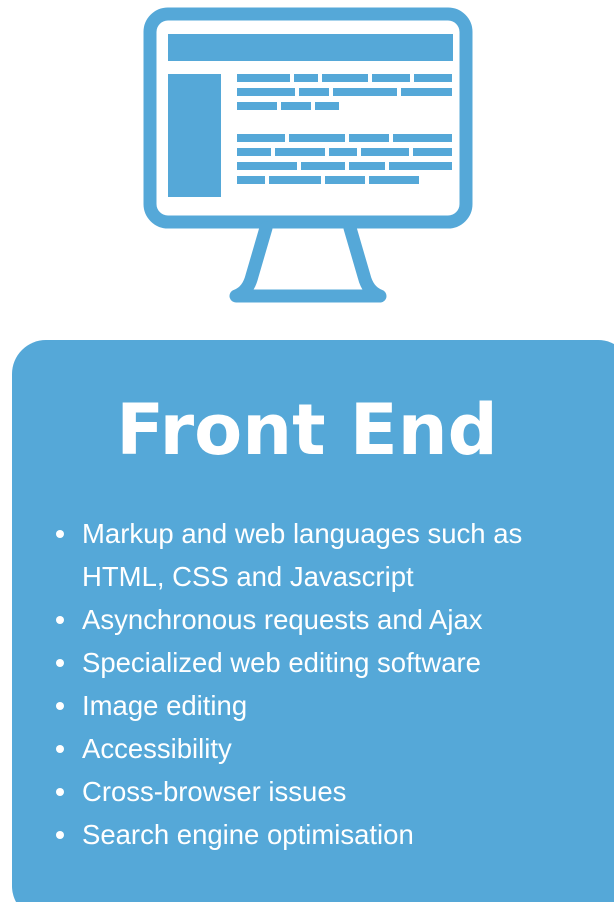 This screenshot has height=902, width=614. Describe the element at coordinates (332, 748) in the screenshot. I see `list-item: Accessibility` at that location.